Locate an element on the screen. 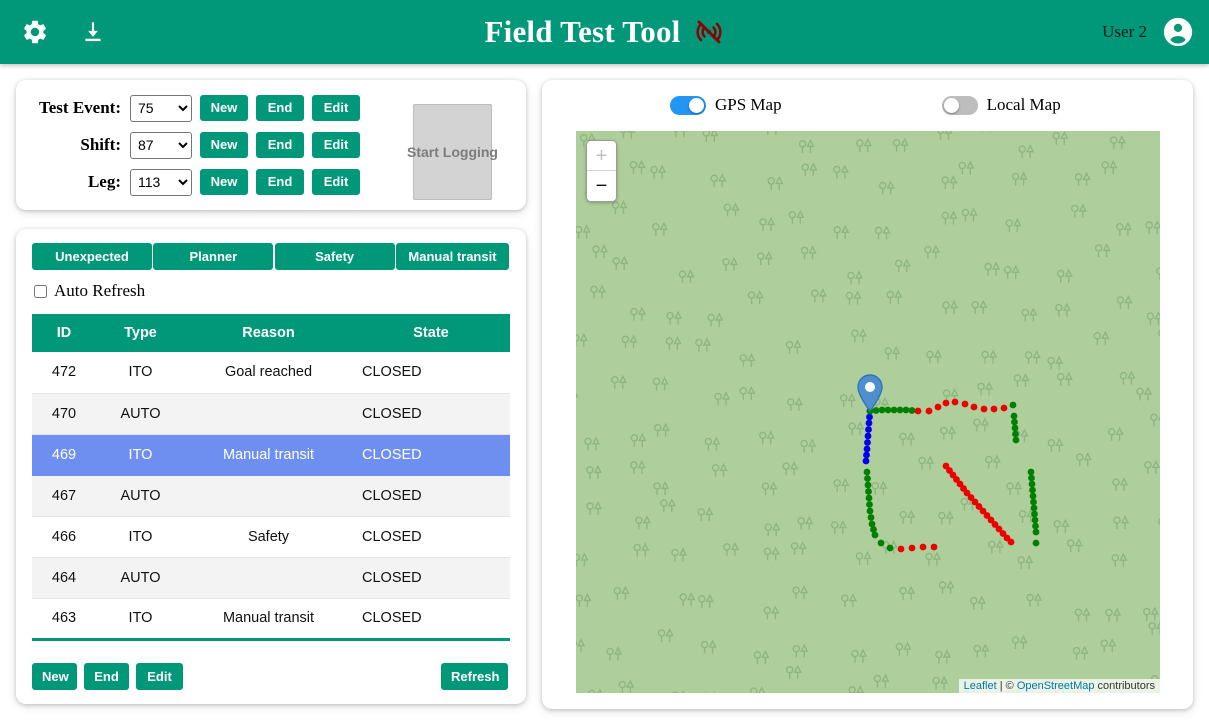 The height and width of the screenshot is (725, 1209). test-event-end-button: End is located at coordinates (280, 108).